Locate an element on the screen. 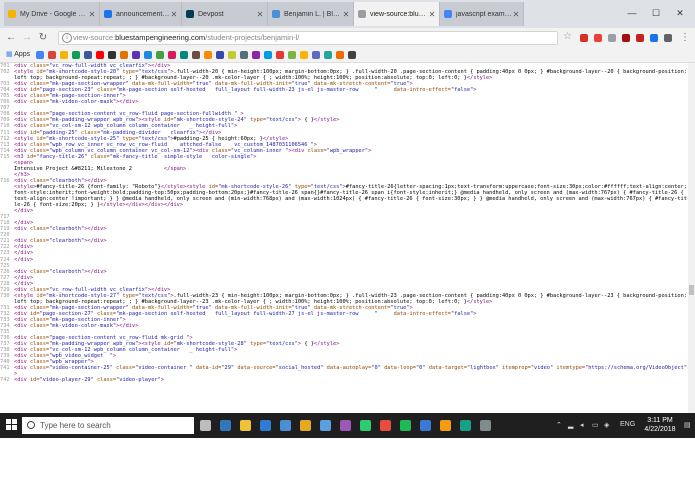  file-explorer-icon is located at coordinates (245, 425).